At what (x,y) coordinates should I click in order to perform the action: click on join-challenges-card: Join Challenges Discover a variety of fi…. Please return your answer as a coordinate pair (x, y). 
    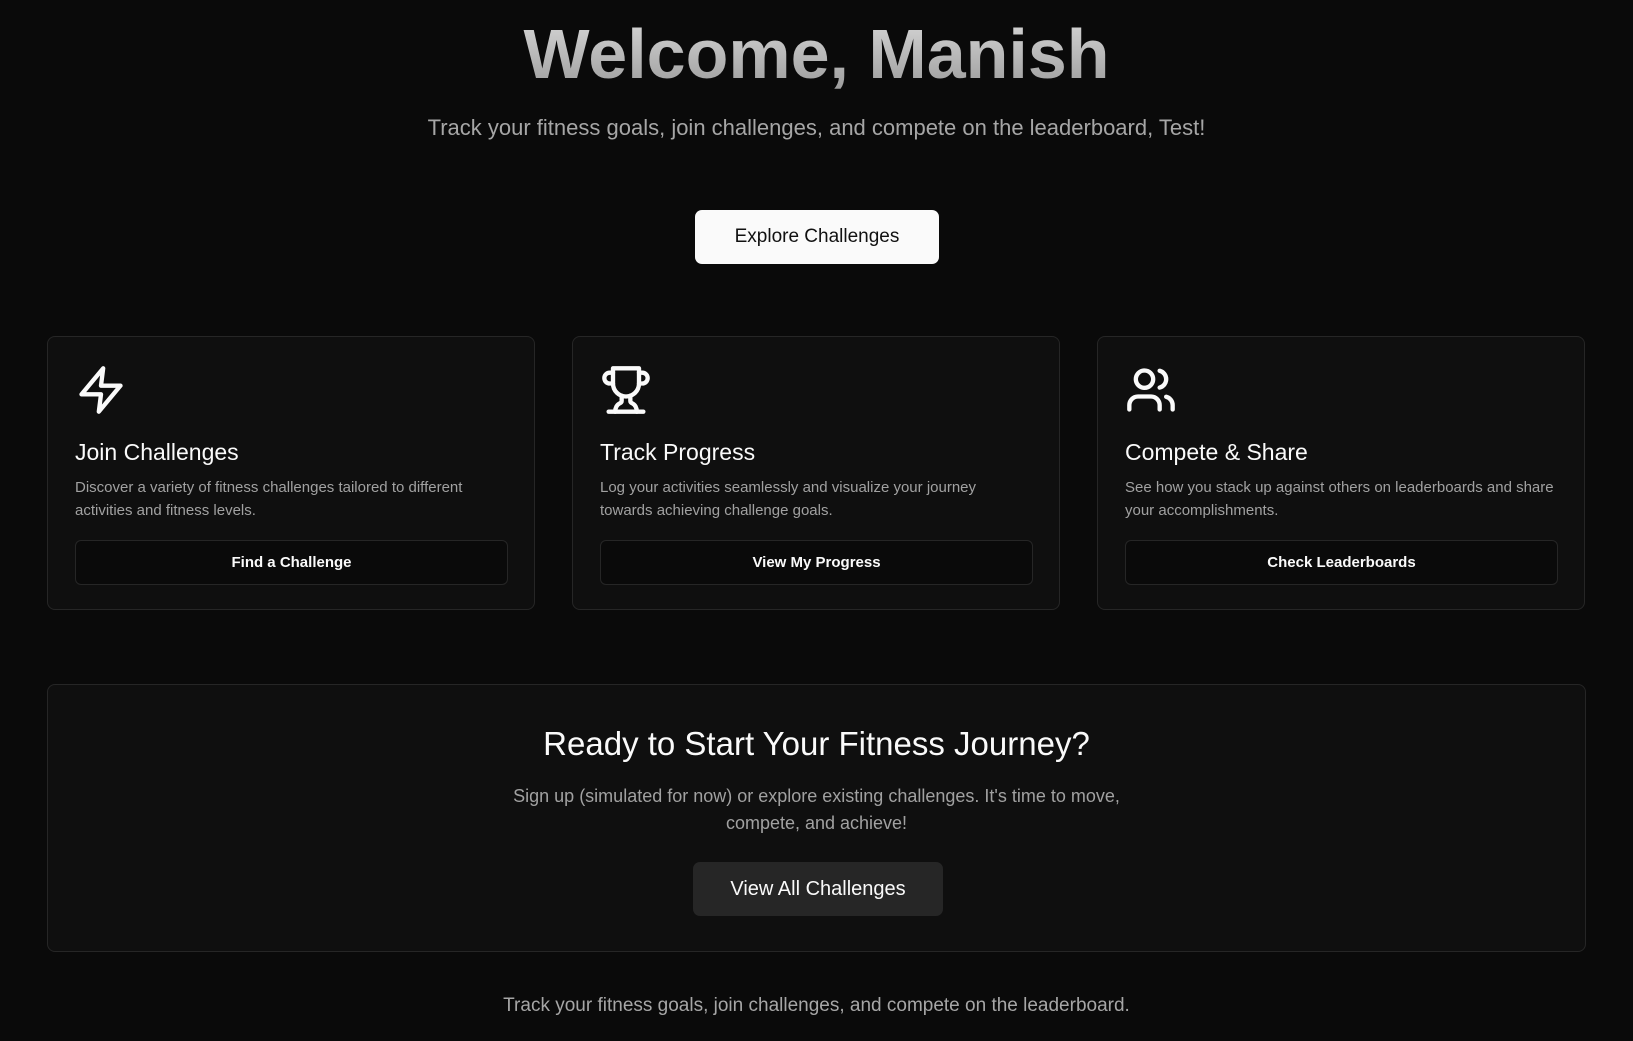
    Looking at the image, I should click on (291, 473).